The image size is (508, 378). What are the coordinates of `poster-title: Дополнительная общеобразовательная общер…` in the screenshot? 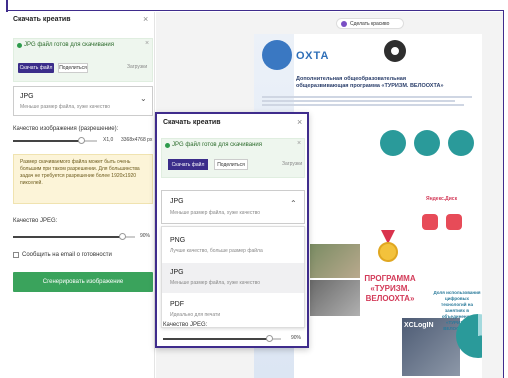 It's located at (370, 82).